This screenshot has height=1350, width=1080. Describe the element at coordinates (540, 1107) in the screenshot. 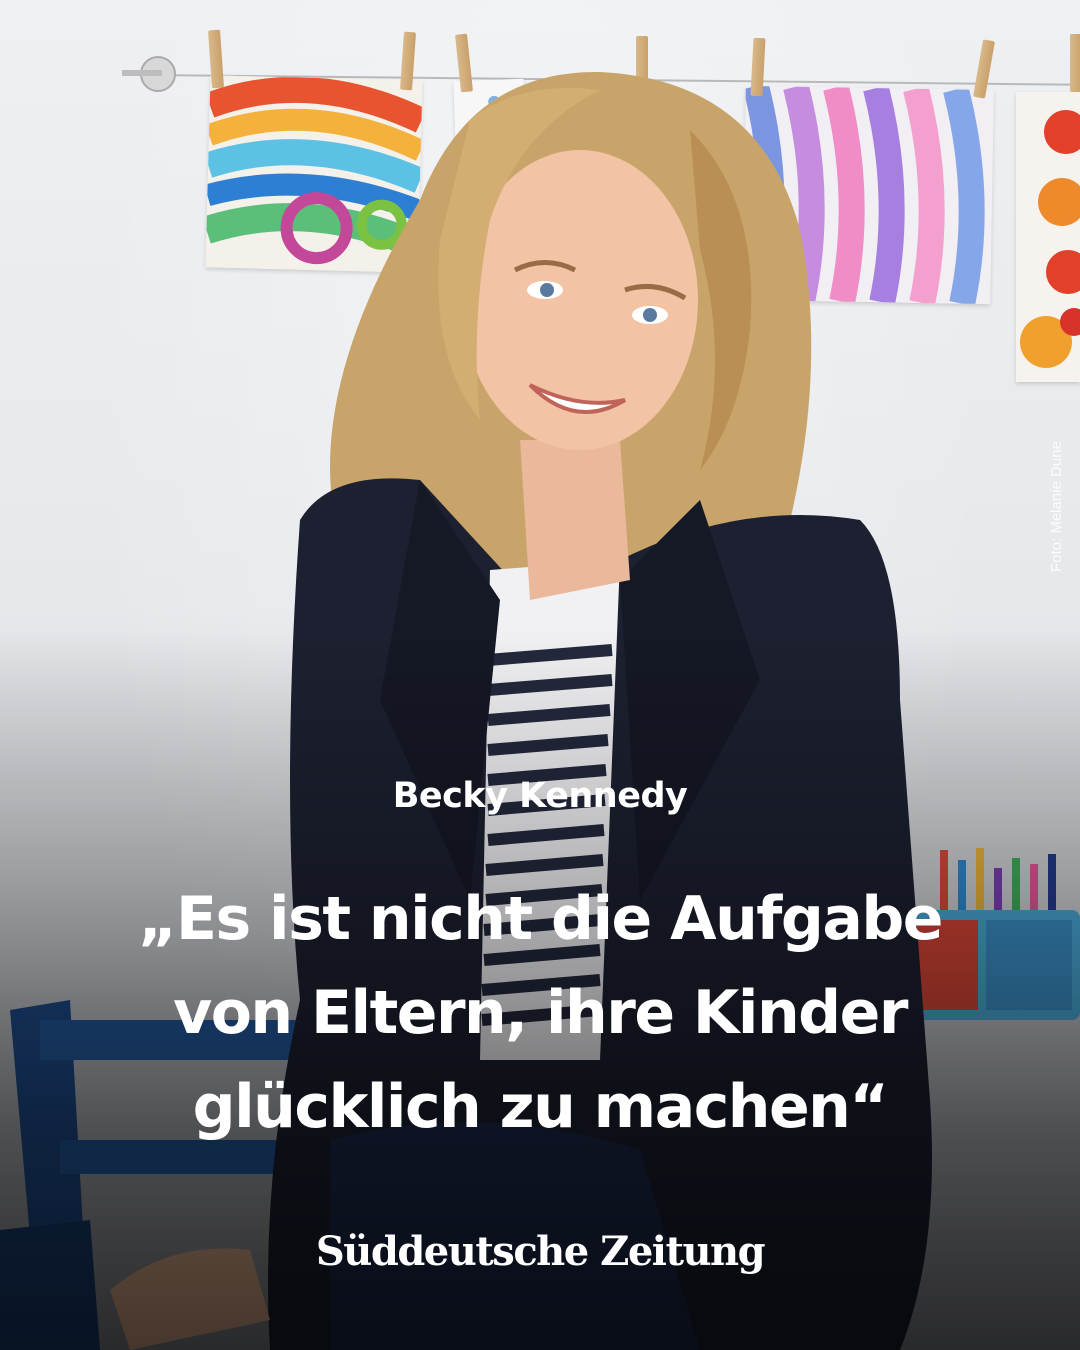

I see `quote-line: glücklich zu machen“` at that location.